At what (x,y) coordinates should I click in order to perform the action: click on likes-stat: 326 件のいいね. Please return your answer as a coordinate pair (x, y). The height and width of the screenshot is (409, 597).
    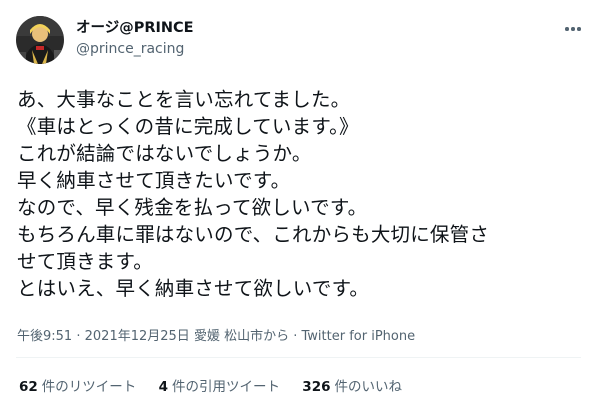
    Looking at the image, I should click on (352, 385).